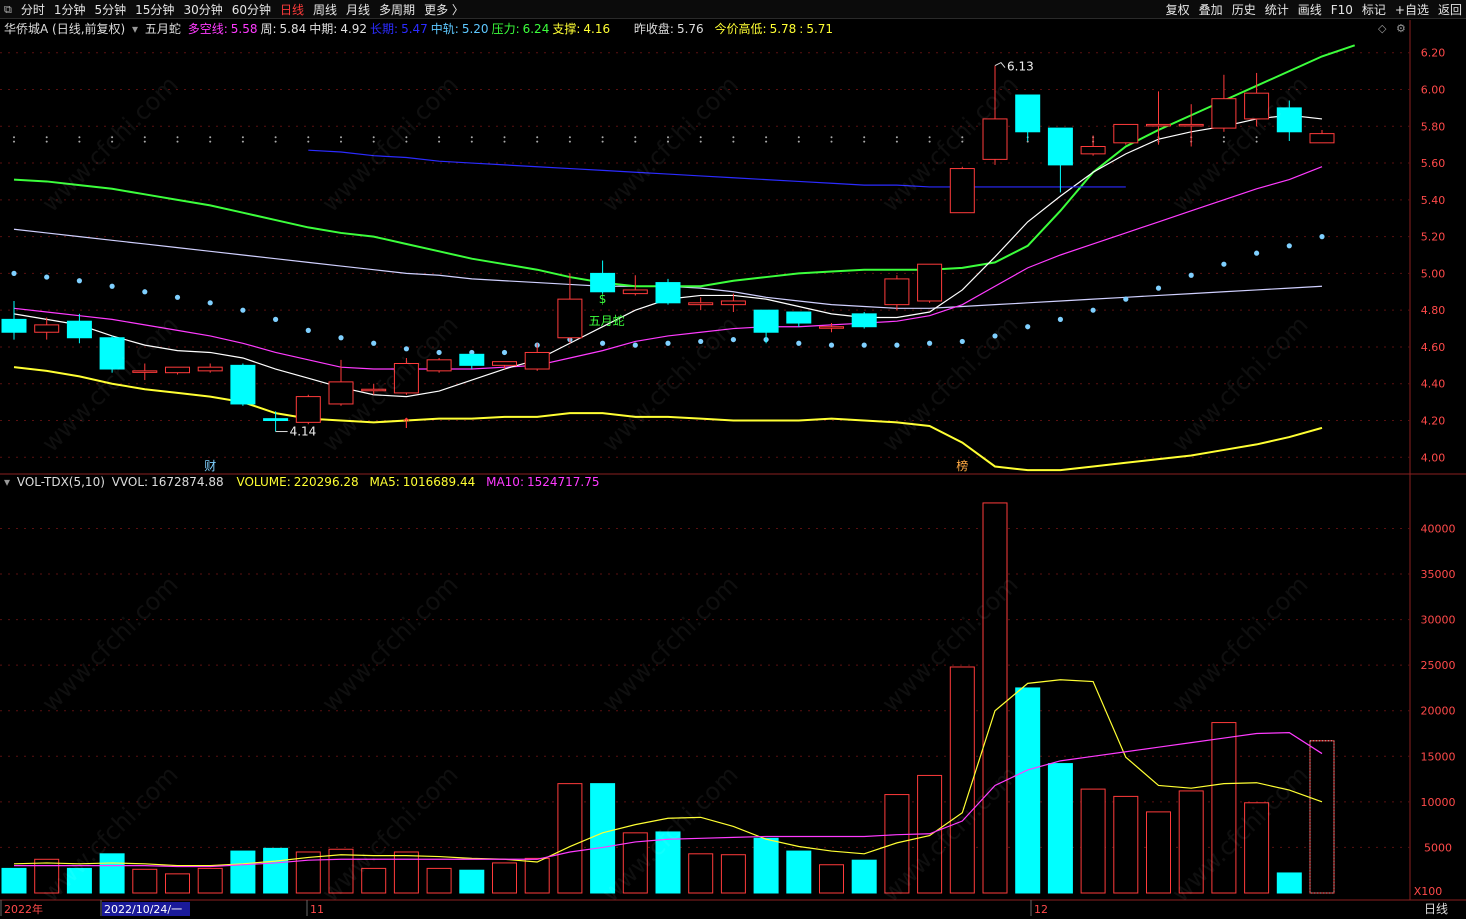 The width and height of the screenshot is (1466, 919). Describe the element at coordinates (1433, 53) in the screenshot. I see `price-tick-label: 6.20` at that location.